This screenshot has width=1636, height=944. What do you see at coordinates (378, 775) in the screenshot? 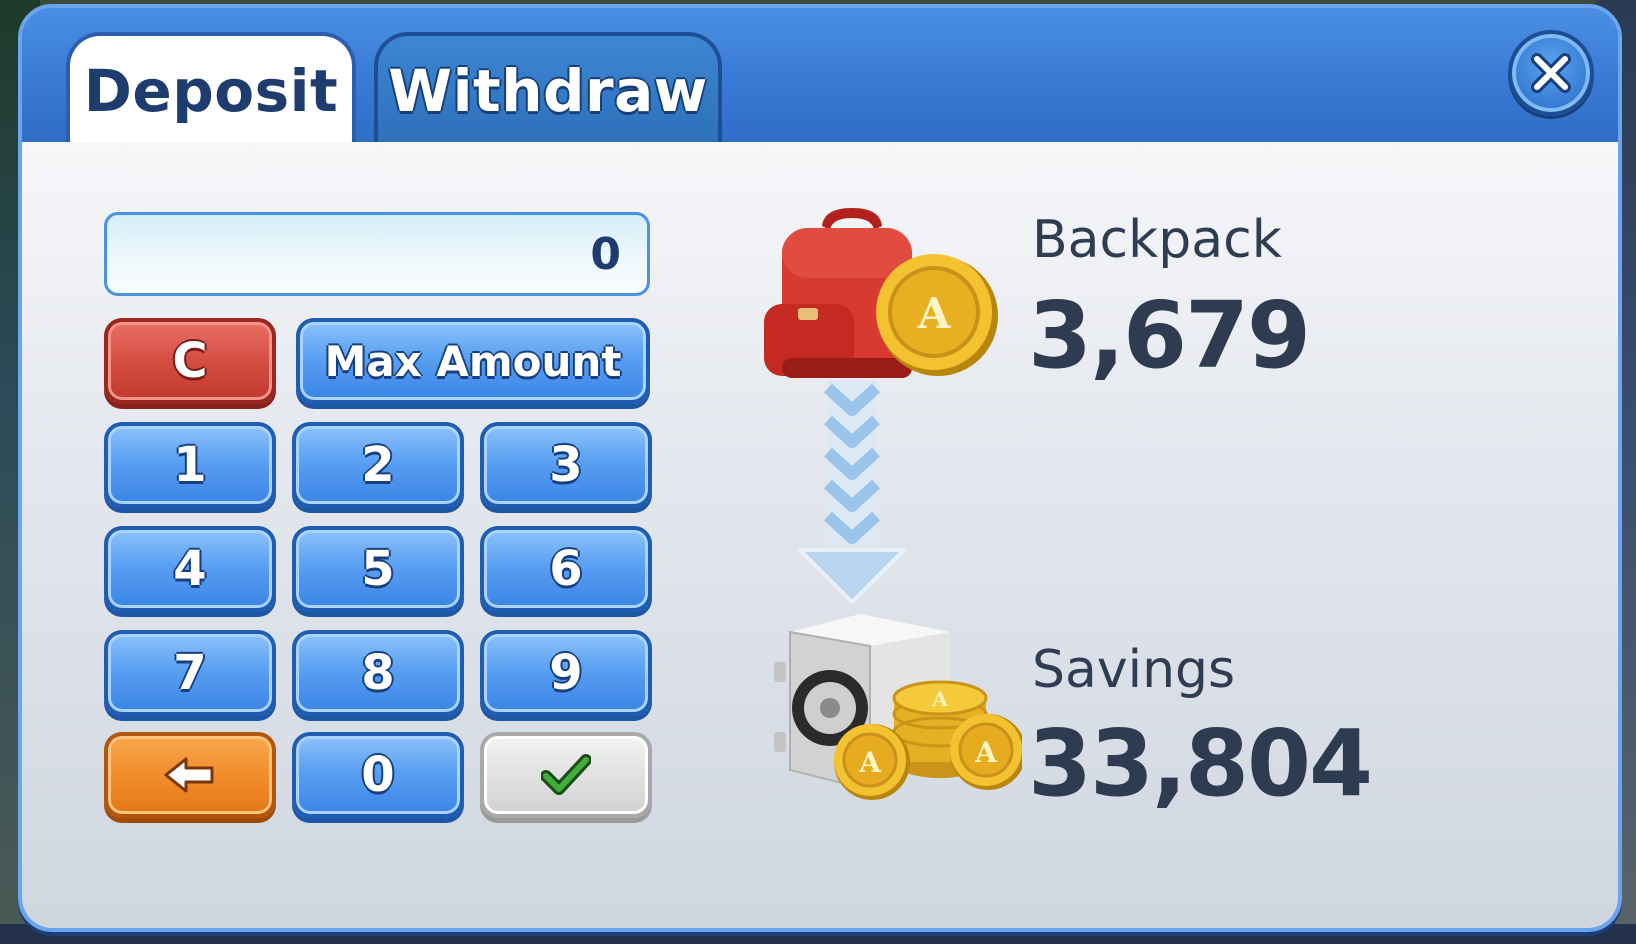
I see `digit-0-button: 0` at bounding box center [378, 775].